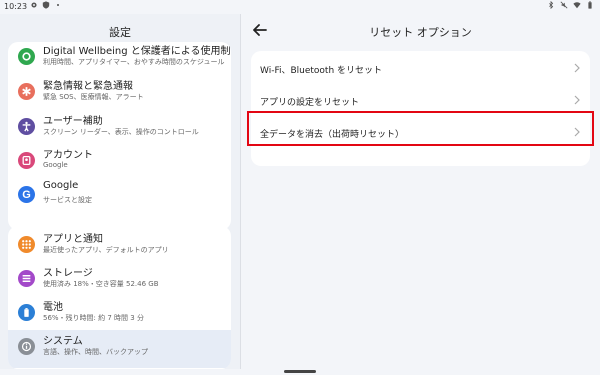 This screenshot has height=375, width=600. What do you see at coordinates (73, 239) in the screenshot?
I see `settings-item-title: アプリと通知` at bounding box center [73, 239].